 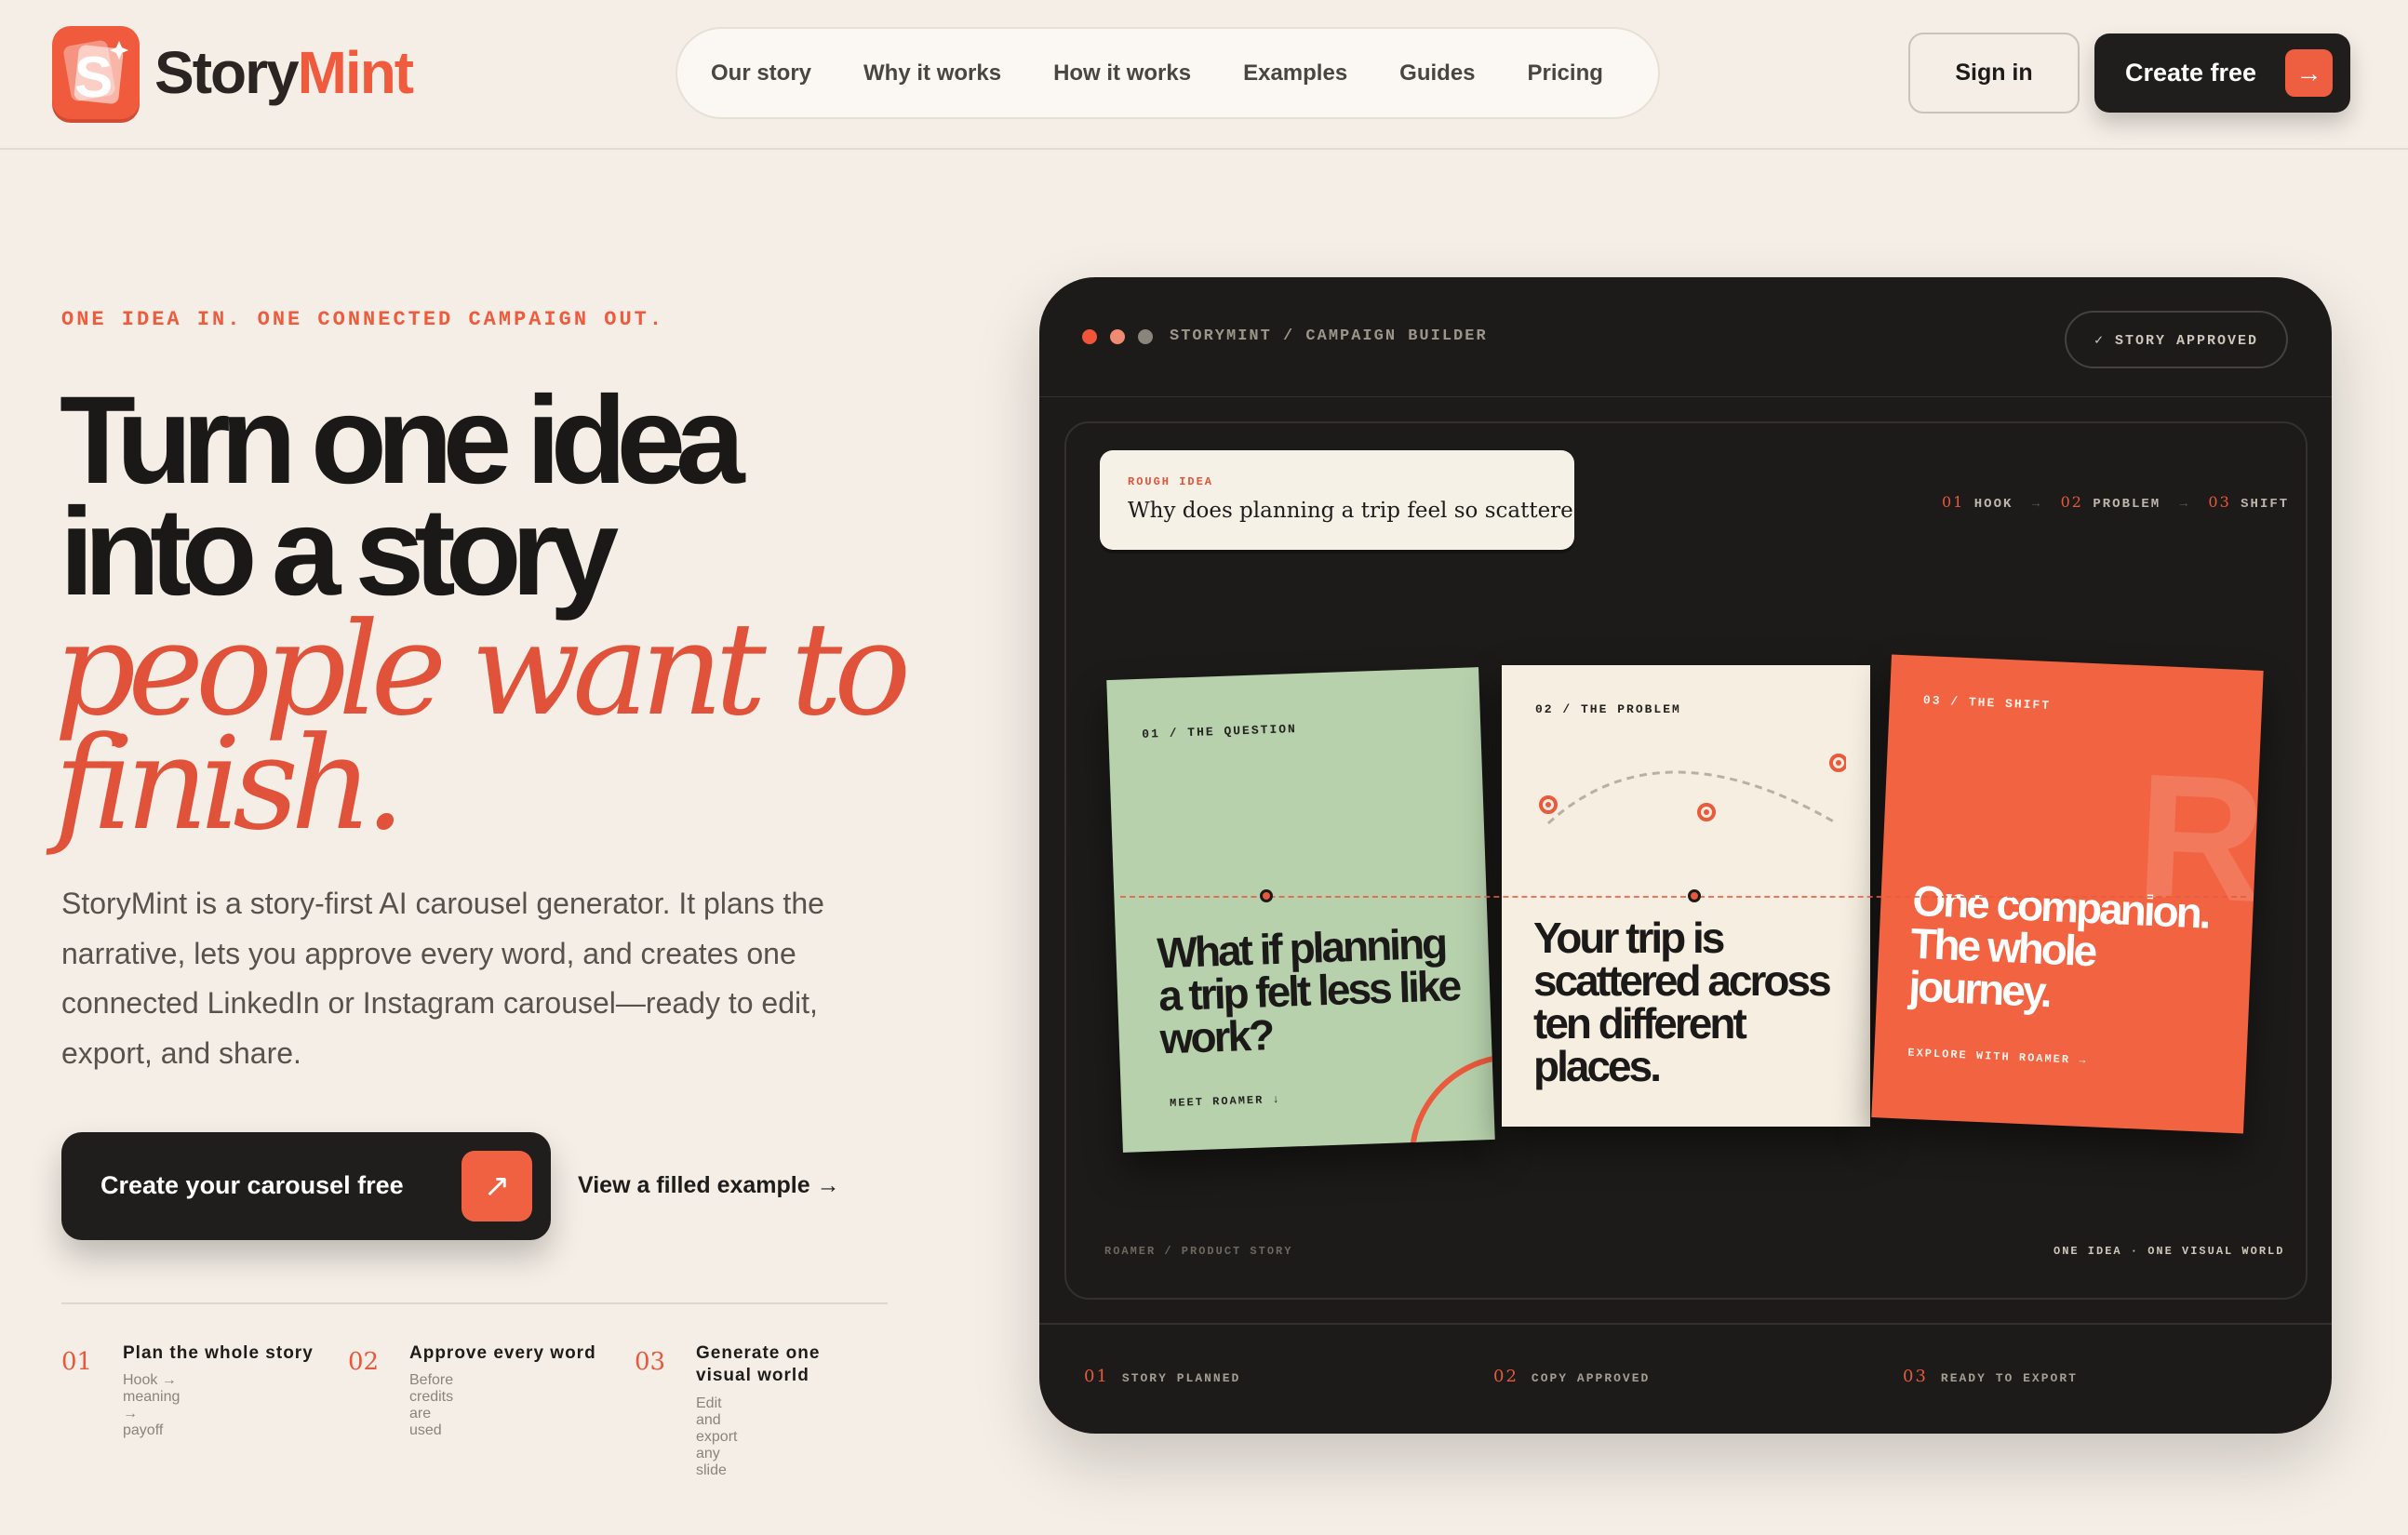 I want to click on sign-in-button: Sign in, so click(x=1994, y=73).